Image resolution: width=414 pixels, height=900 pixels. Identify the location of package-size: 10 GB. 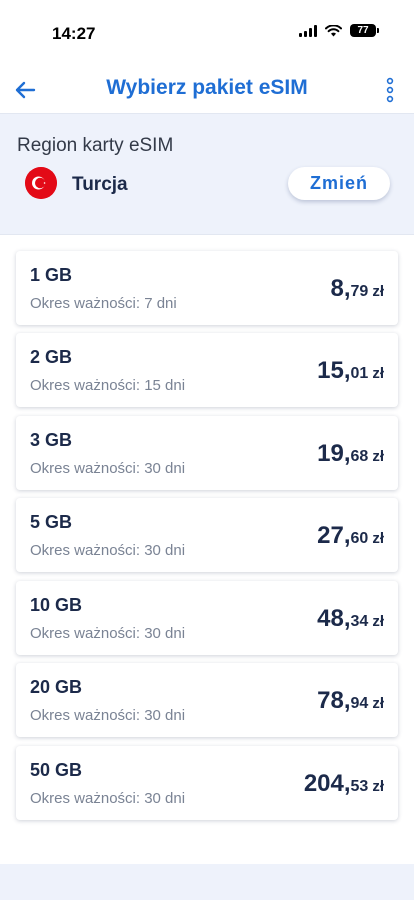
(56, 605).